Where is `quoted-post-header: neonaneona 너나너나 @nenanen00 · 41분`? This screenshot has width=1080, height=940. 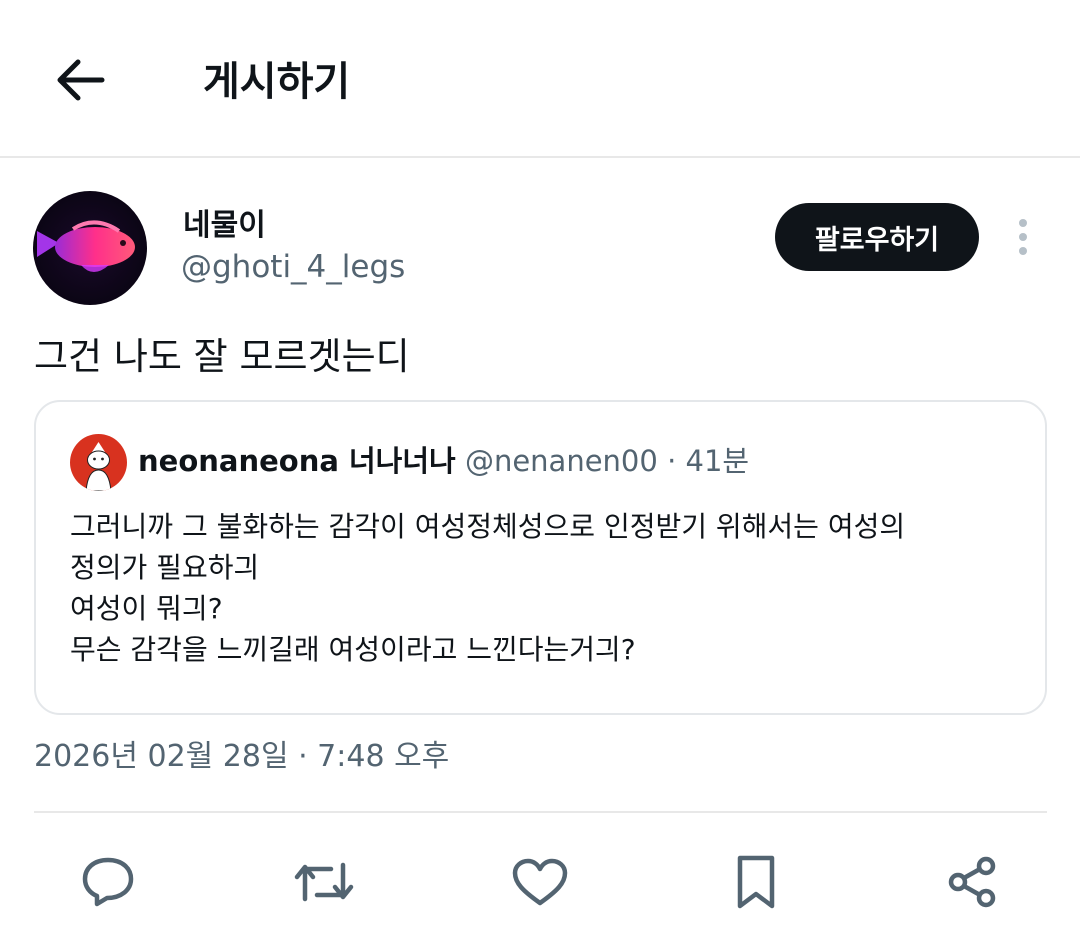 quoted-post-header: neonaneona 너나너나 @nenanen00 · 41분 is located at coordinates (443, 461).